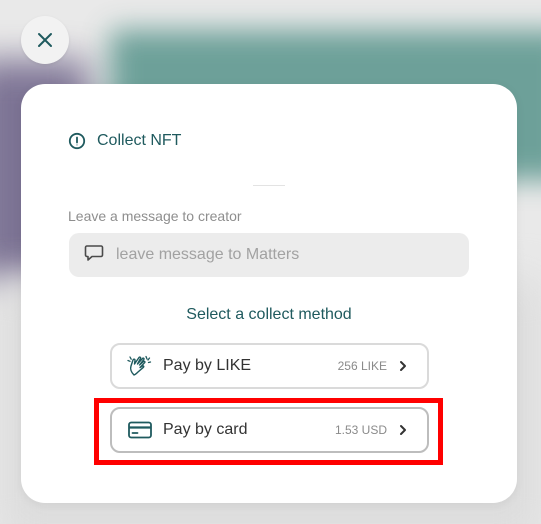 This screenshot has width=541, height=524. What do you see at coordinates (94, 255) in the screenshot?
I see `speech-bubble-icon` at bounding box center [94, 255].